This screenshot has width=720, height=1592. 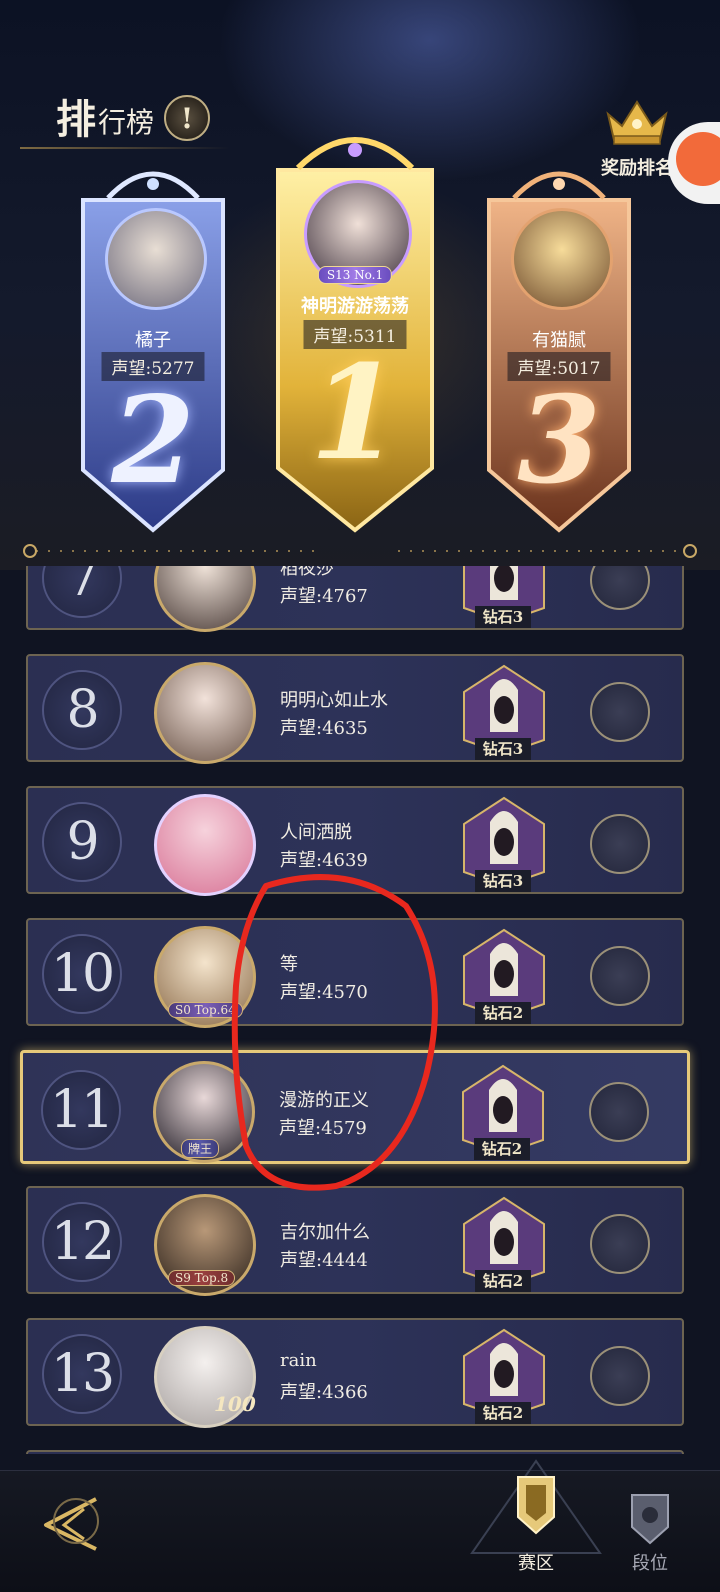 What do you see at coordinates (355, 841) in the screenshot?
I see `list-item: 9 人间洒脱 声望:4639 钻石3` at bounding box center [355, 841].